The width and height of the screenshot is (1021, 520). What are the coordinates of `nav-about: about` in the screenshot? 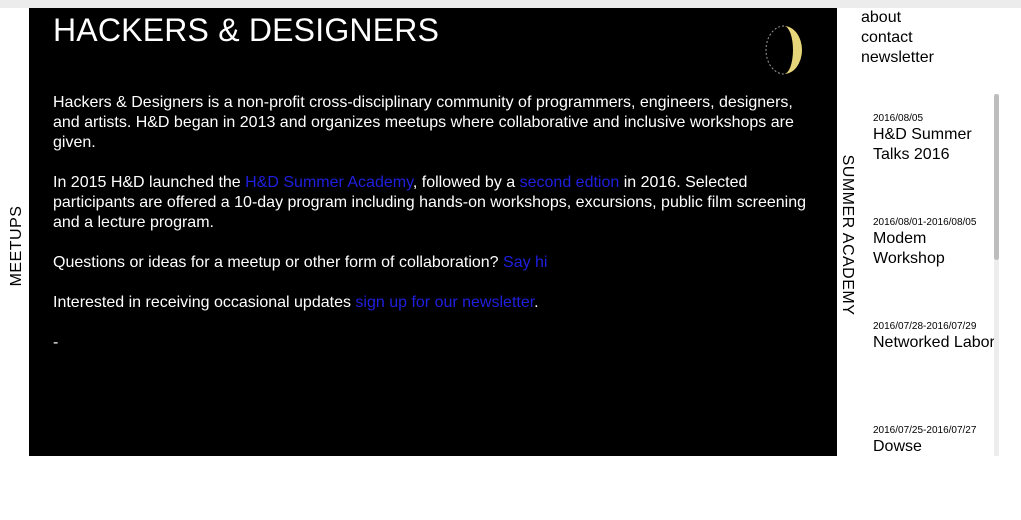 It's located at (897, 18).